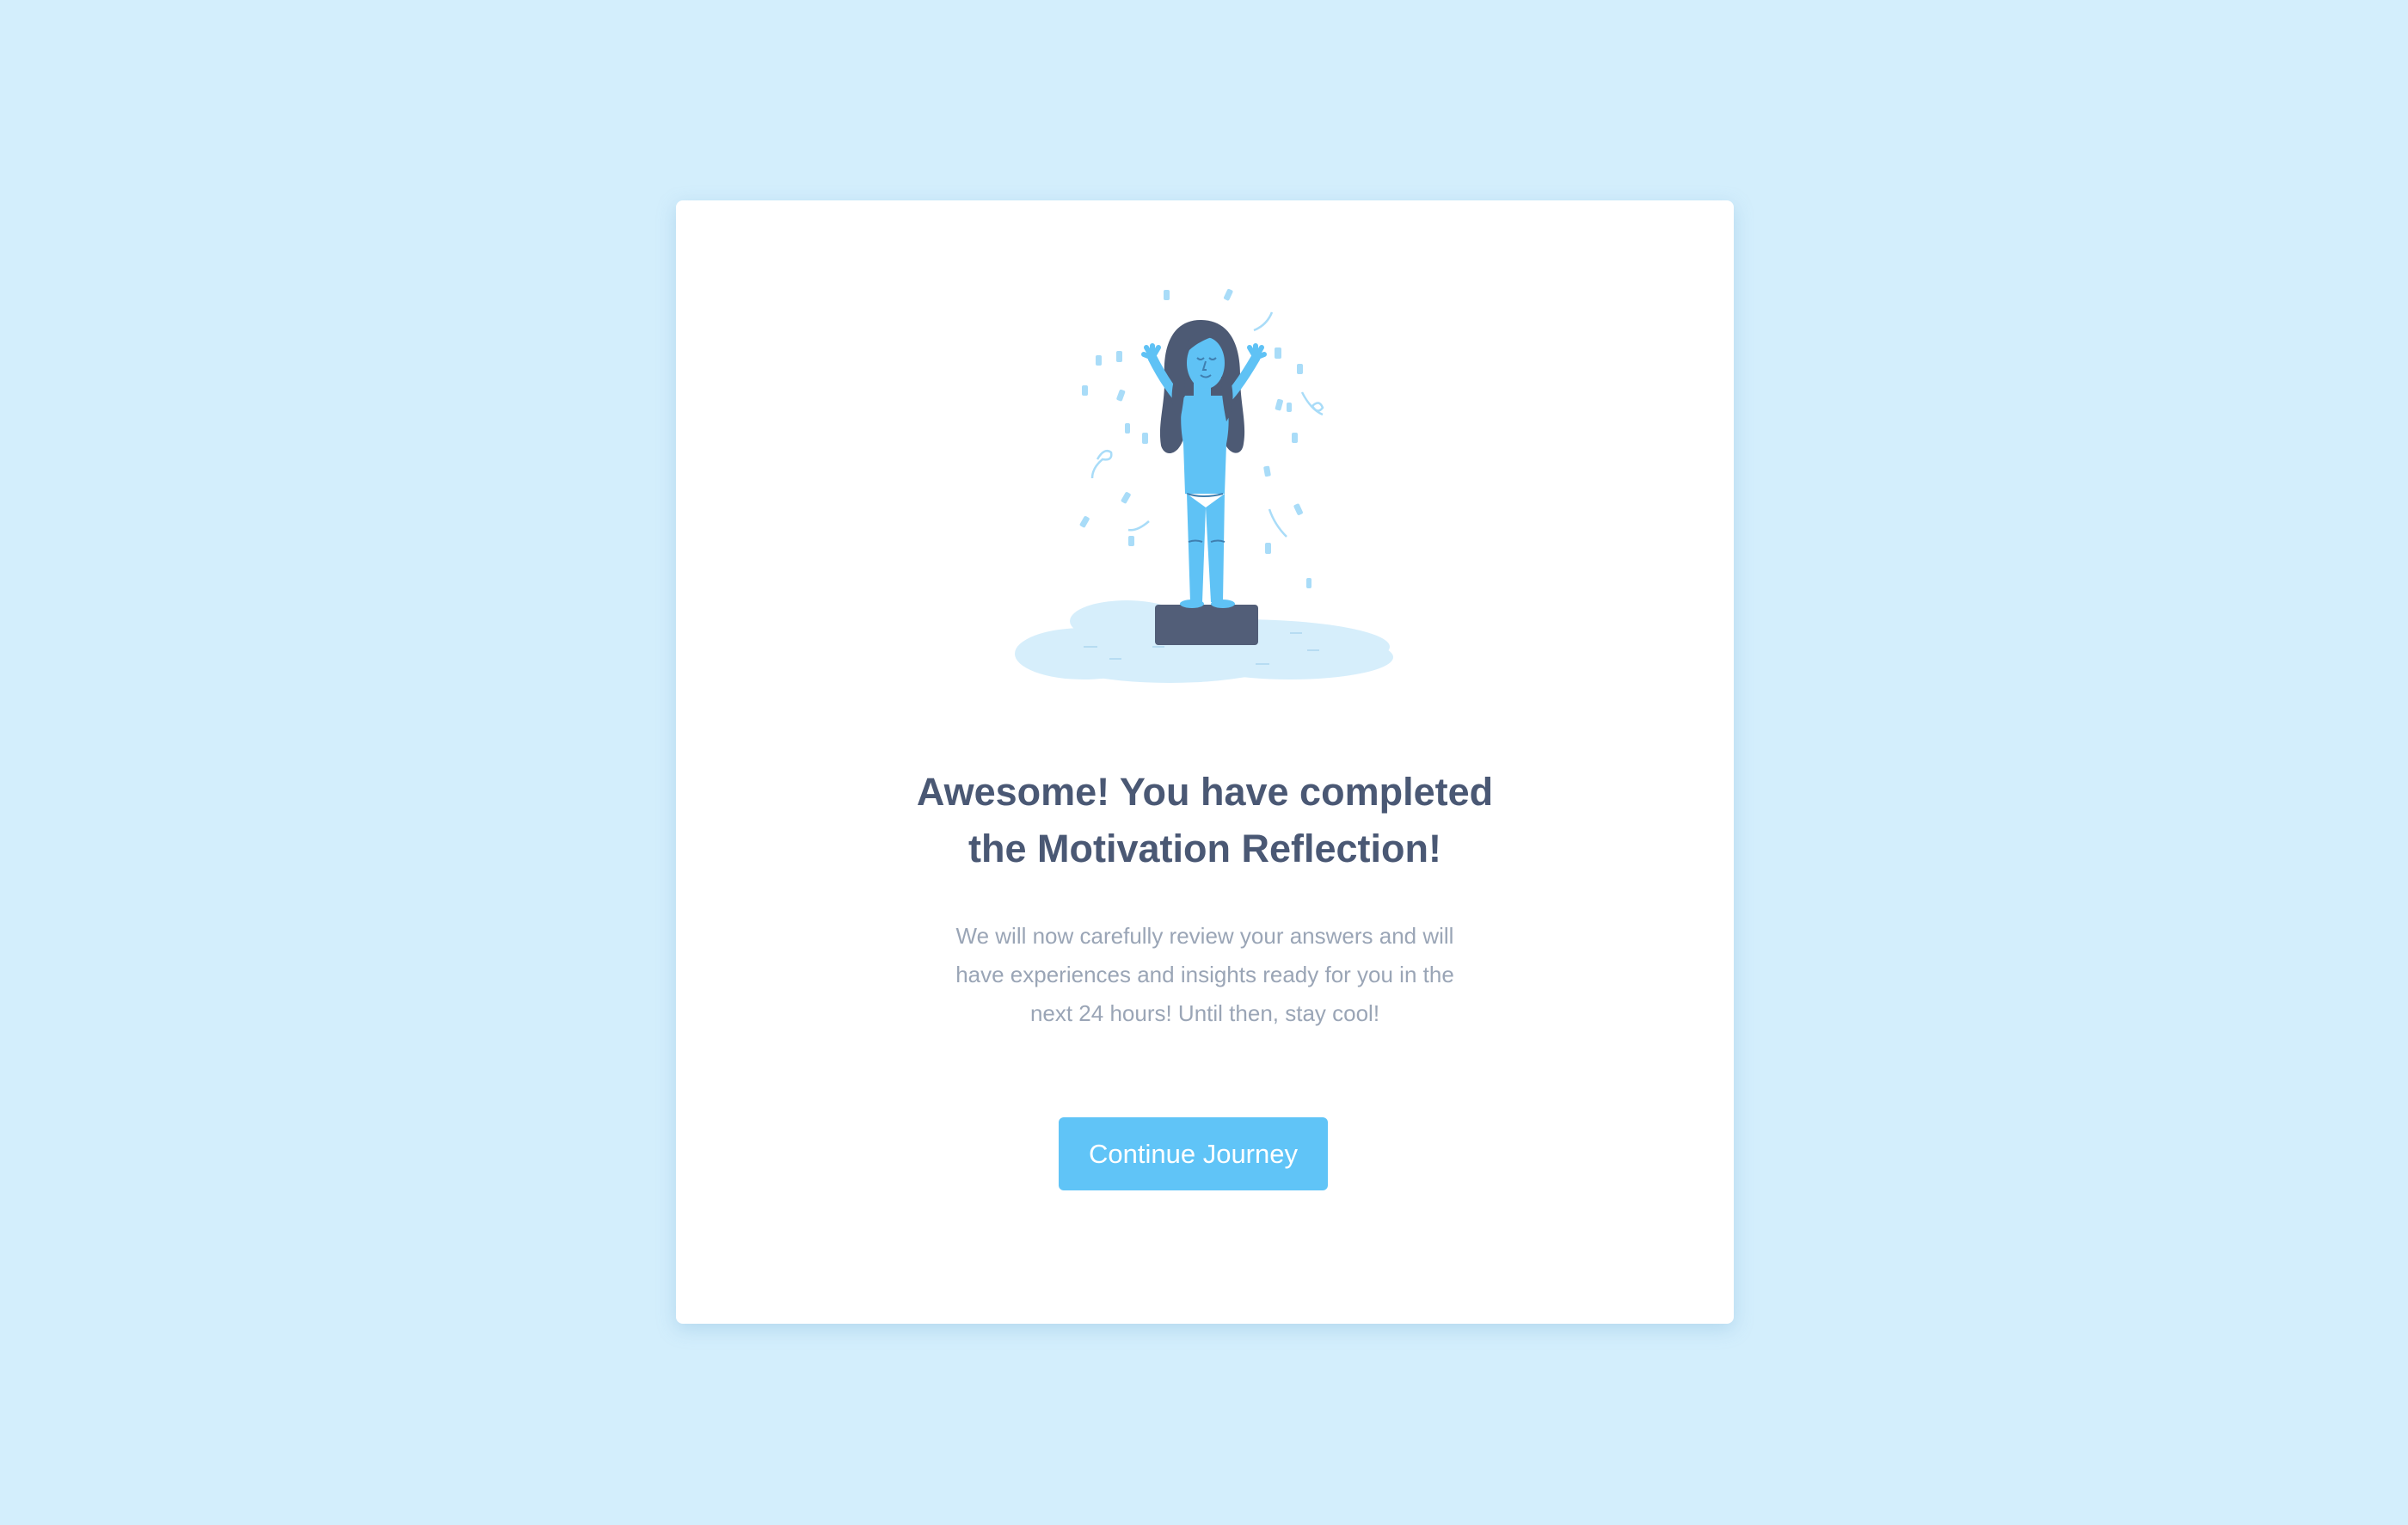  Describe the element at coordinates (1204, 1013) in the screenshot. I see `completion-description-line-3: next 24 hours! Until then, stay cool!` at that location.